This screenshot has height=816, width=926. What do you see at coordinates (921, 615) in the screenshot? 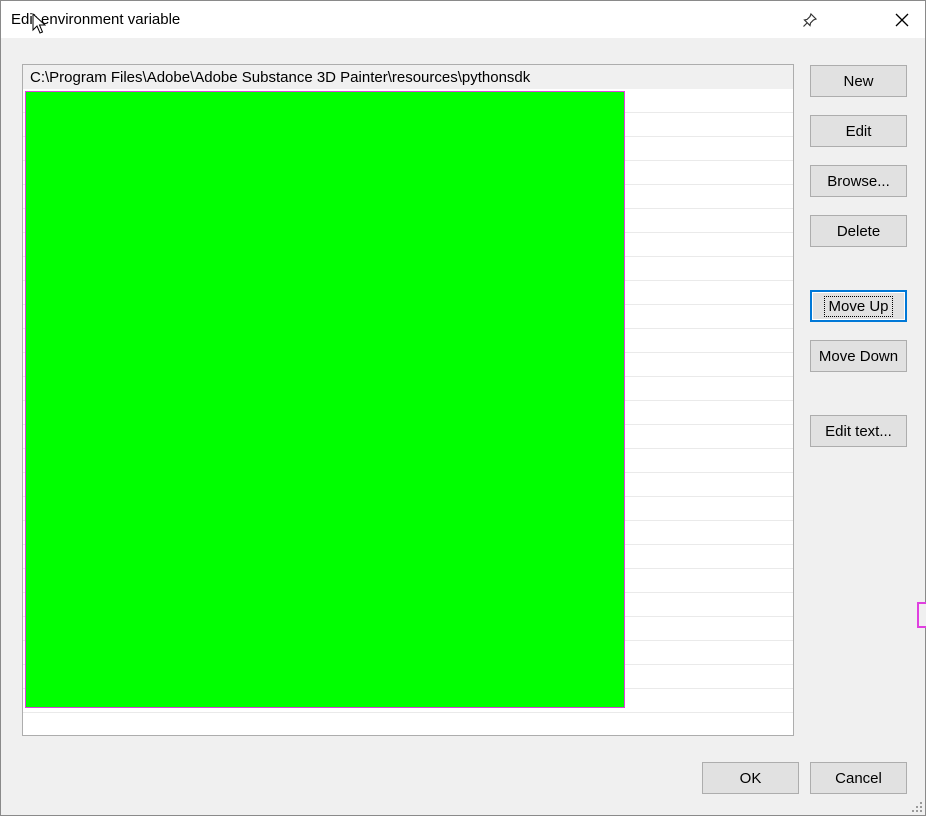
I see `overlay-edge-handle` at bounding box center [921, 615].